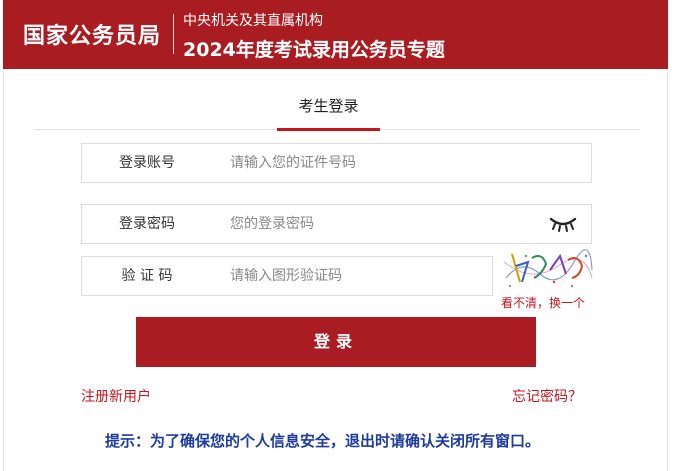 This screenshot has height=471, width=677. I want to click on tab-candidate-login: 考生登录, so click(328, 113).